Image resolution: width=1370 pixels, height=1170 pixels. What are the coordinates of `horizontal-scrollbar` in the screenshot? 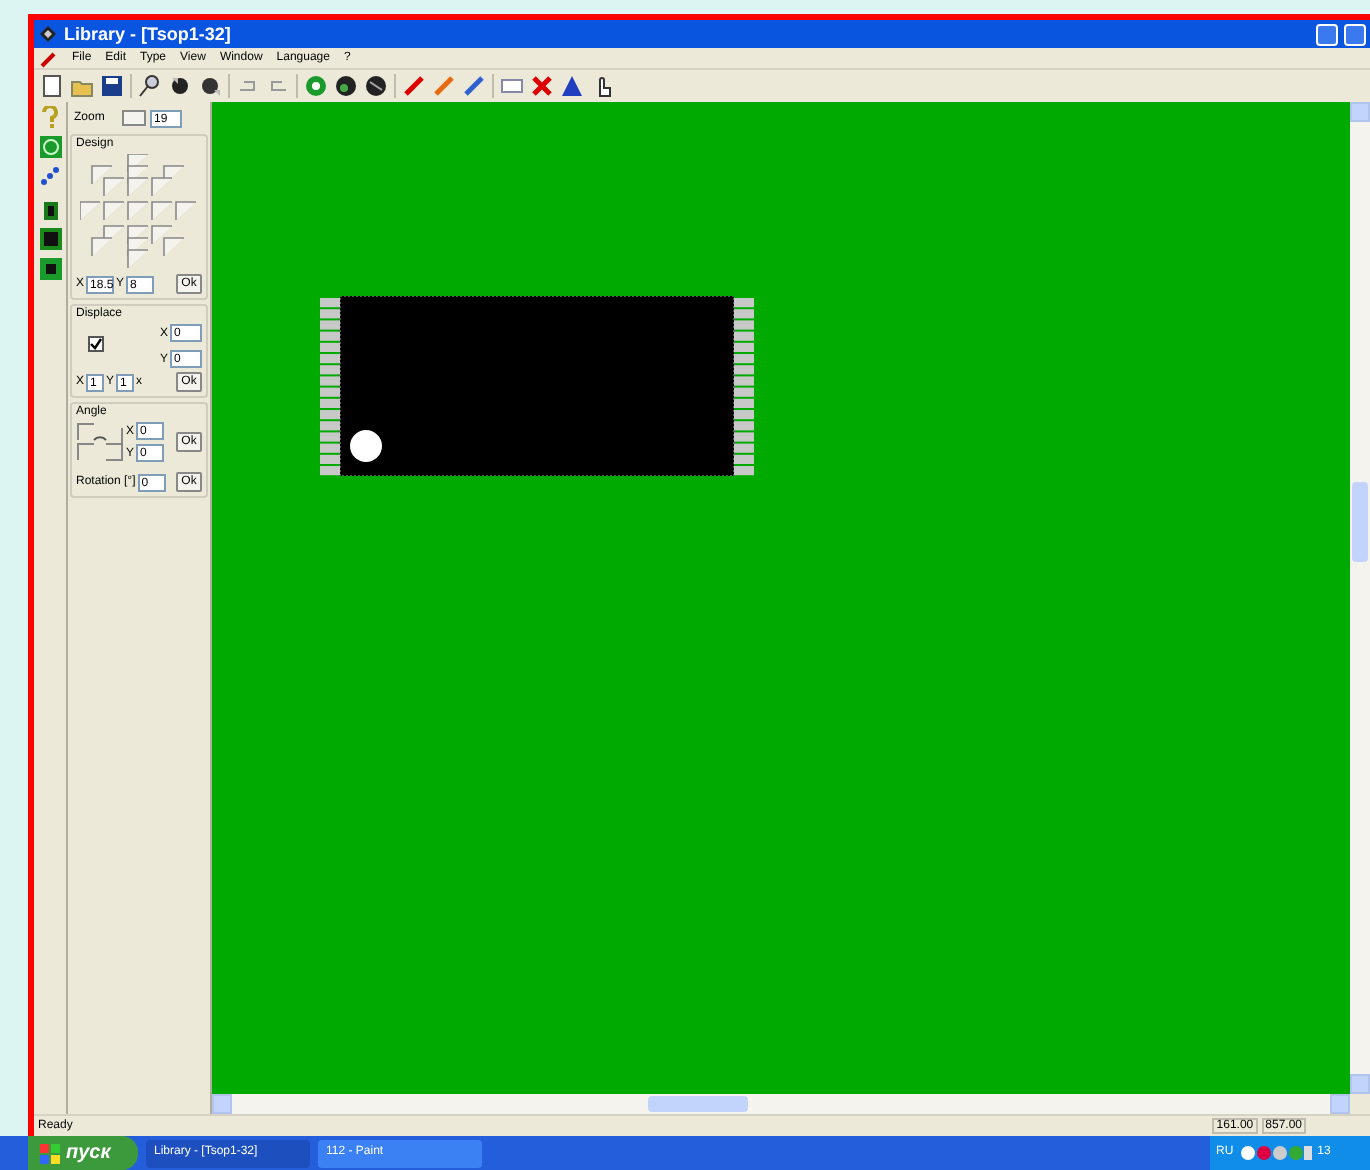 It's located at (781, 1104).